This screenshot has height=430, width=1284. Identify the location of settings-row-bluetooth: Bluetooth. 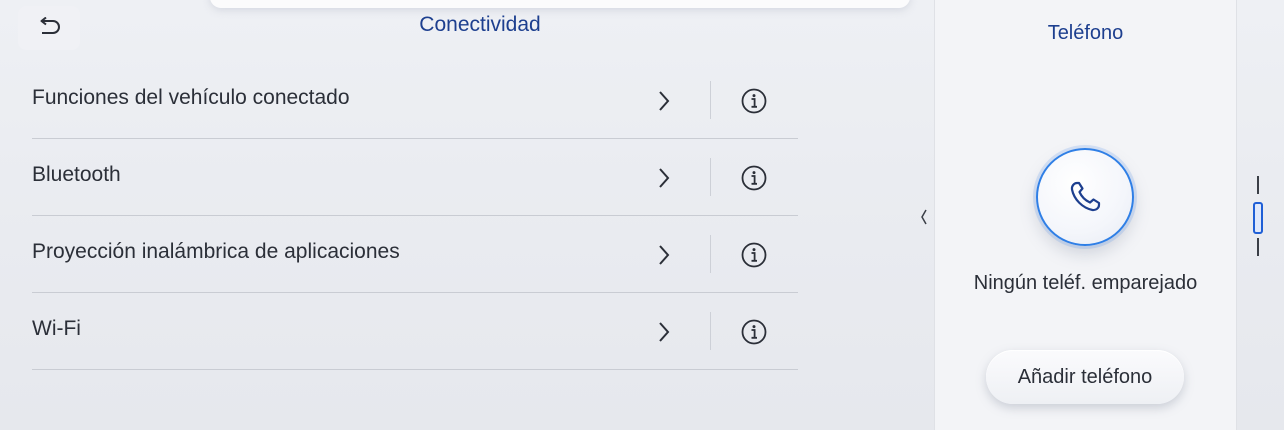
(415, 177).